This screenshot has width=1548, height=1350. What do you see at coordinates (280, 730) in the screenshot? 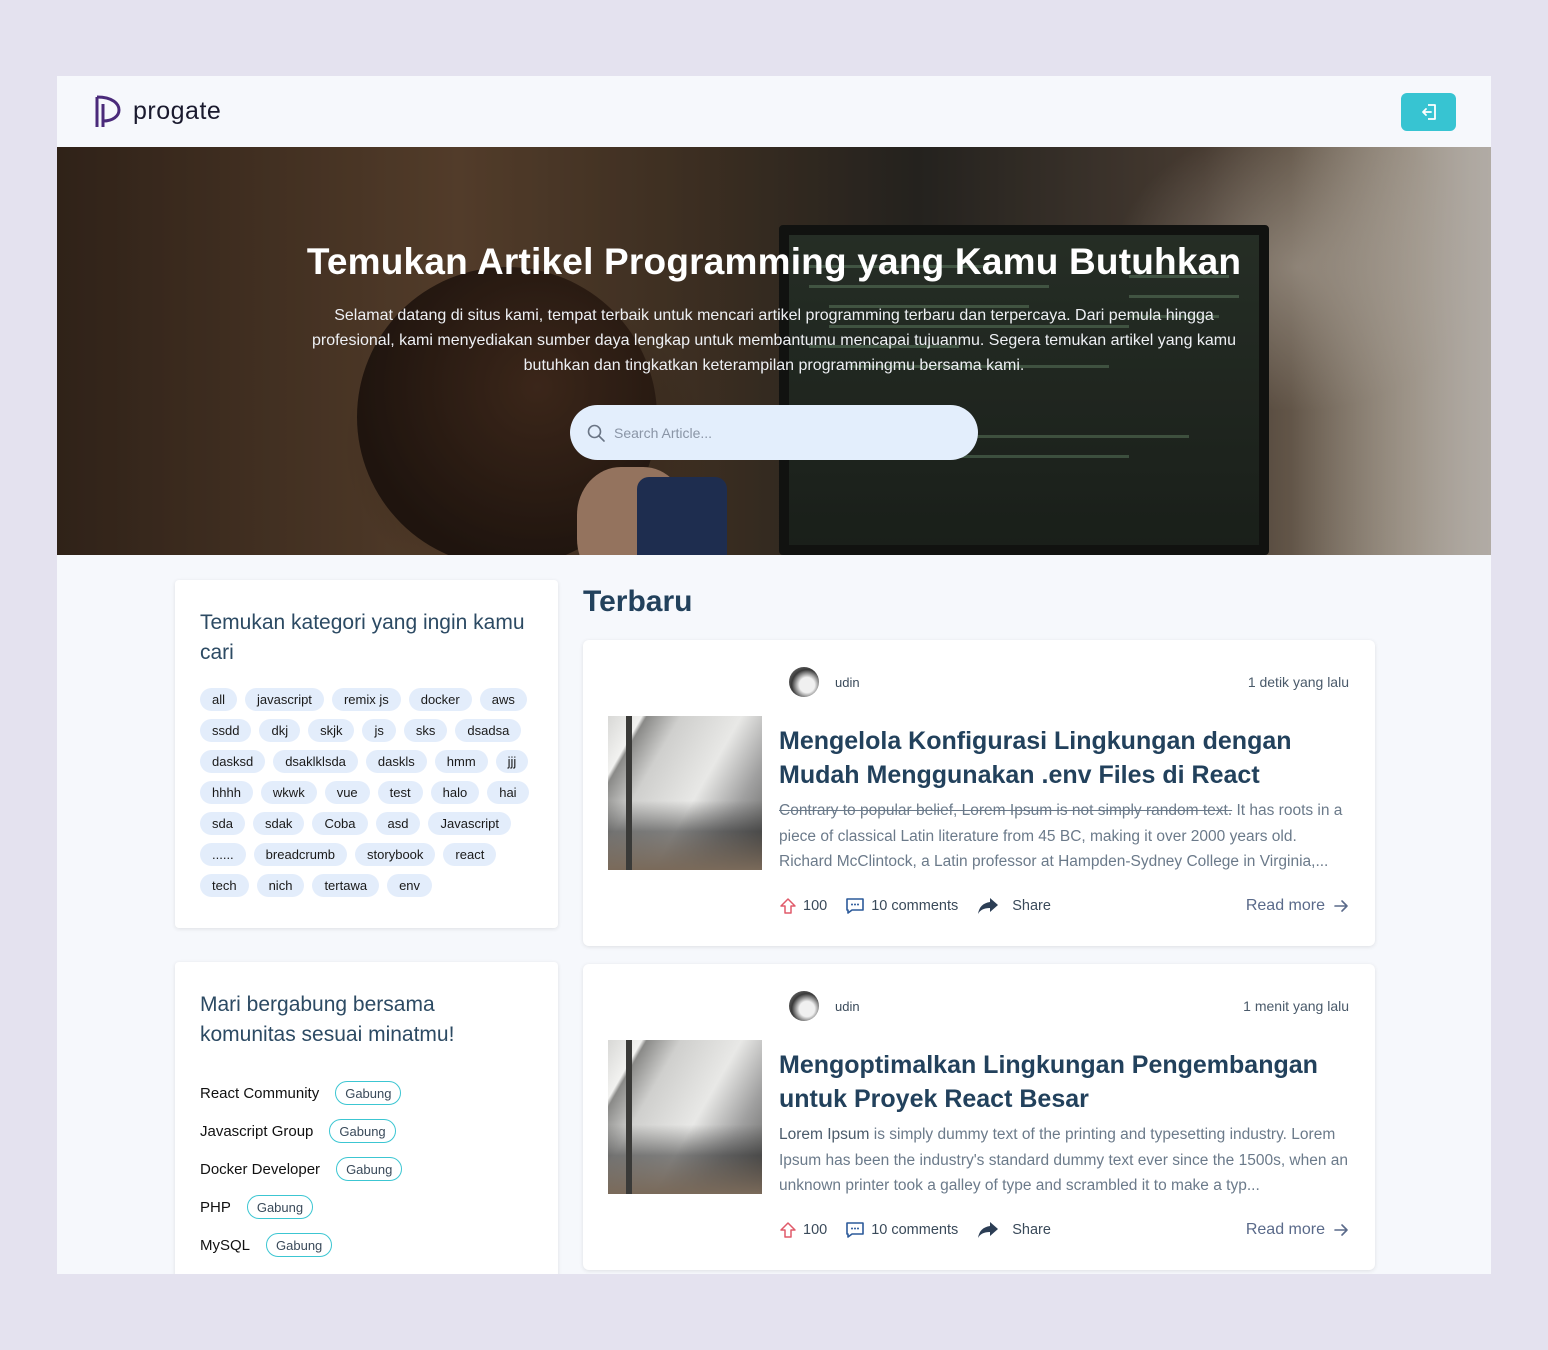
I see `category-tag: dkj` at bounding box center [280, 730].